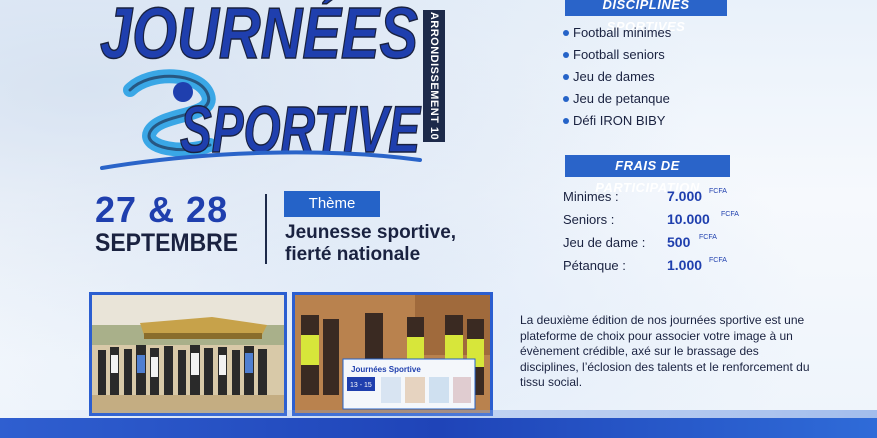 Image resolution: width=877 pixels, height=438 pixels. I want to click on fee-row: Jeu de dame : 500 FCFA, so click(663, 243).